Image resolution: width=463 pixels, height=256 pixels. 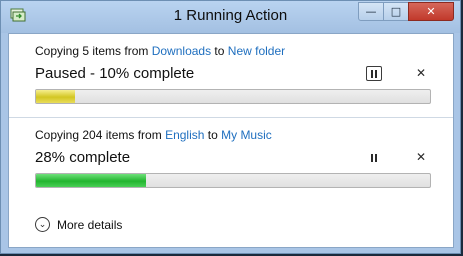 I want to click on source-link: Downloads, so click(x=181, y=51).